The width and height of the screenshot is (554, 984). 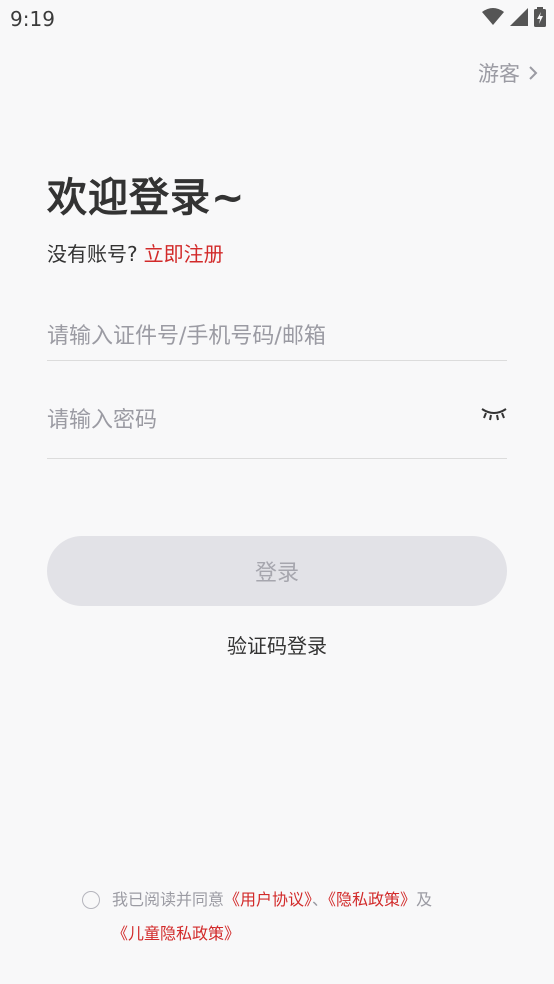 I want to click on status-time: 9:19, so click(x=32, y=19).